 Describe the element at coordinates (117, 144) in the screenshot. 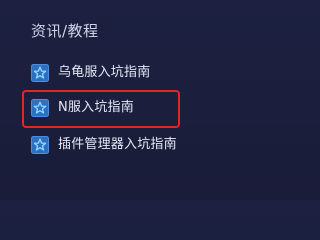

I see `menu-item-label: 插件管理器入坑指南` at that location.